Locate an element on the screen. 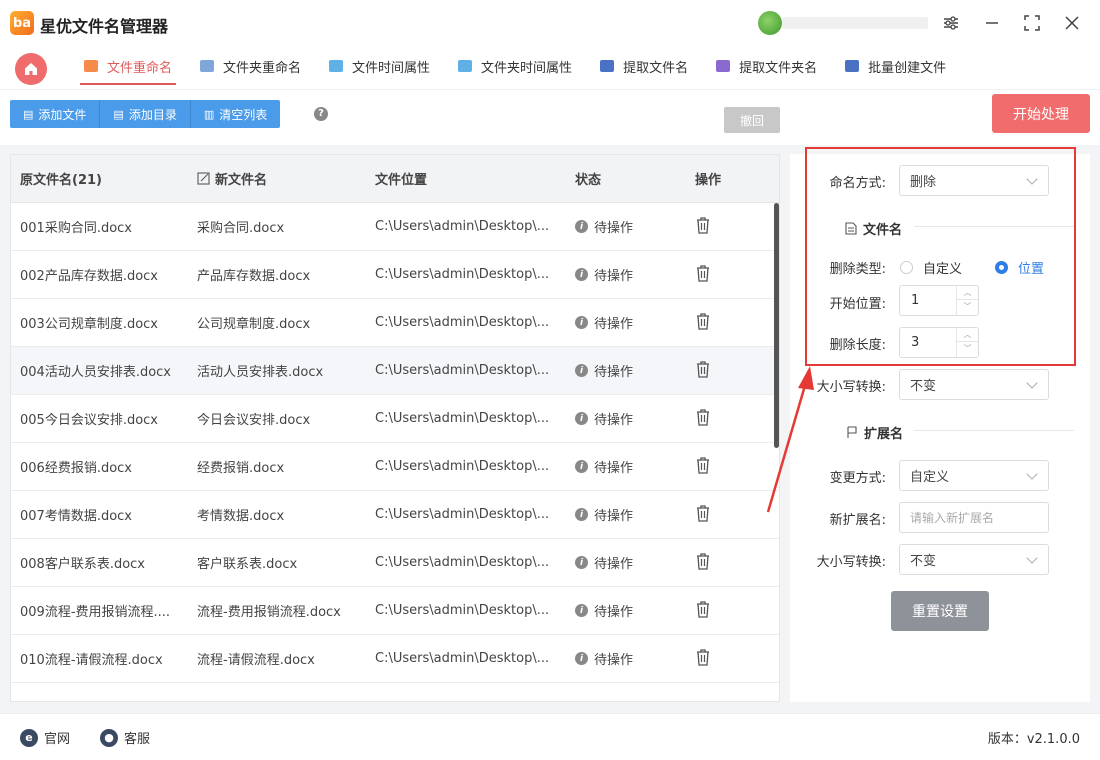 The height and width of the screenshot is (760, 1100). ext-case-convert-select: 不变 is located at coordinates (974, 559).